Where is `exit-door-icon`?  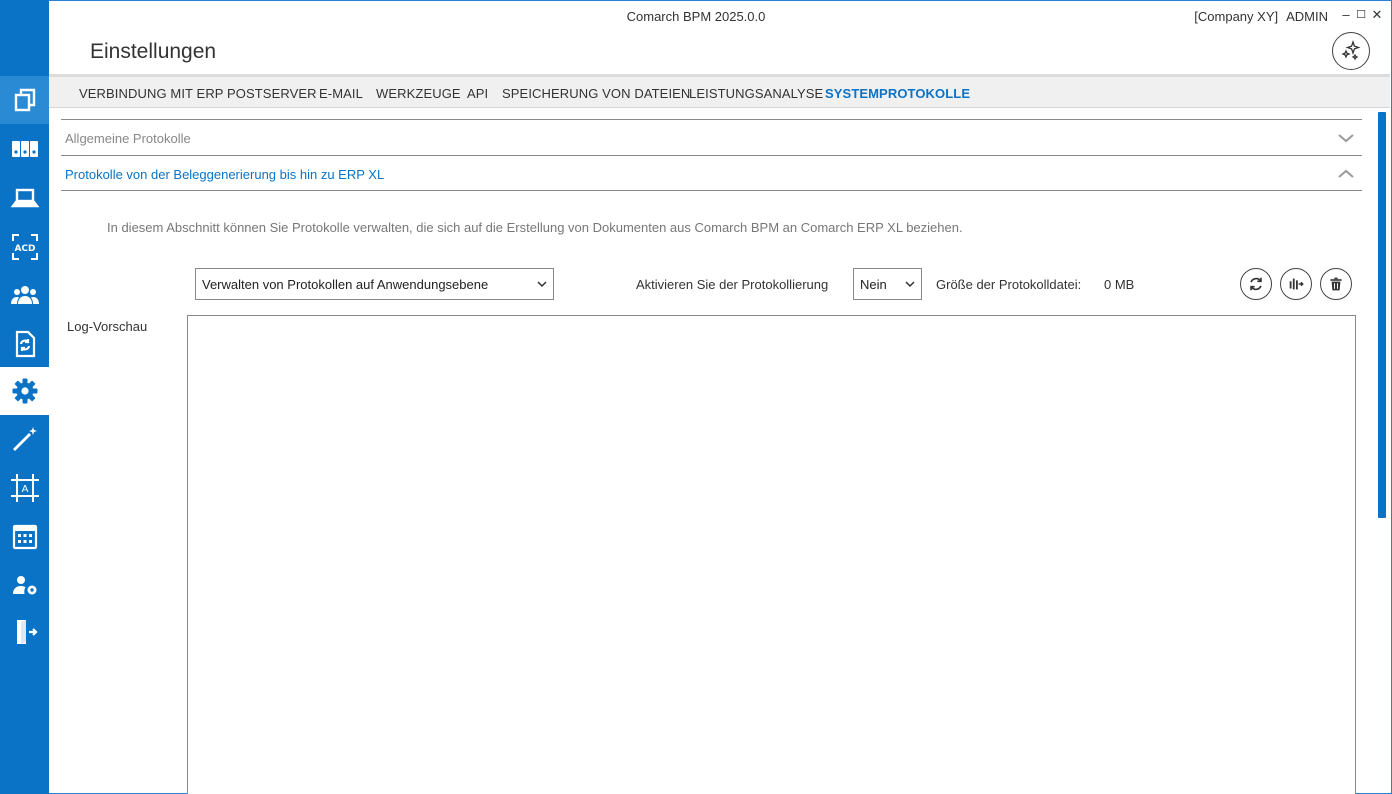 exit-door-icon is located at coordinates (27, 632).